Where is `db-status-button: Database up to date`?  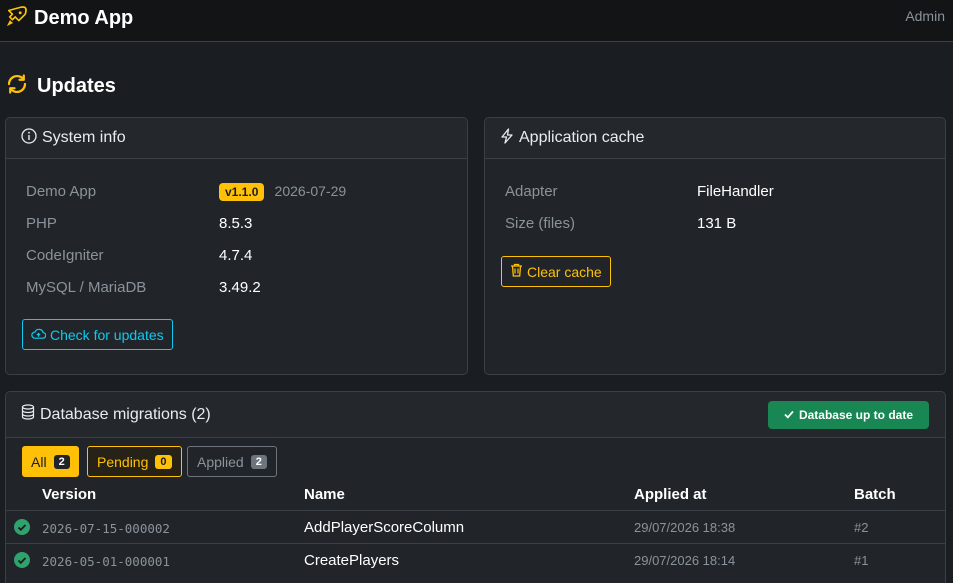
db-status-button: Database up to date is located at coordinates (848, 415).